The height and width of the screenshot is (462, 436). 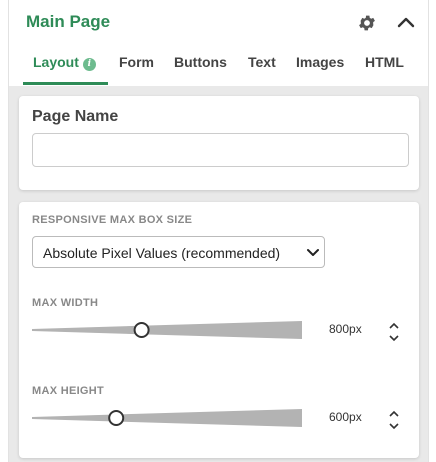 I want to click on tab-layout: Layout i, so click(x=64, y=62).